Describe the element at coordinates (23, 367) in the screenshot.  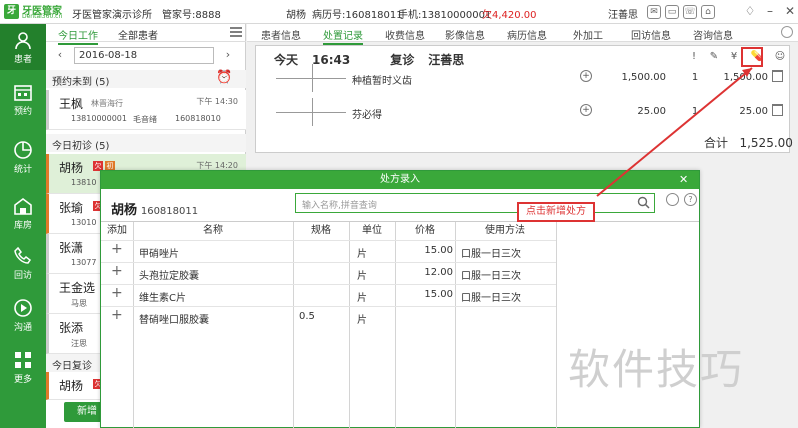
I see `nav-item-more: 更多` at that location.